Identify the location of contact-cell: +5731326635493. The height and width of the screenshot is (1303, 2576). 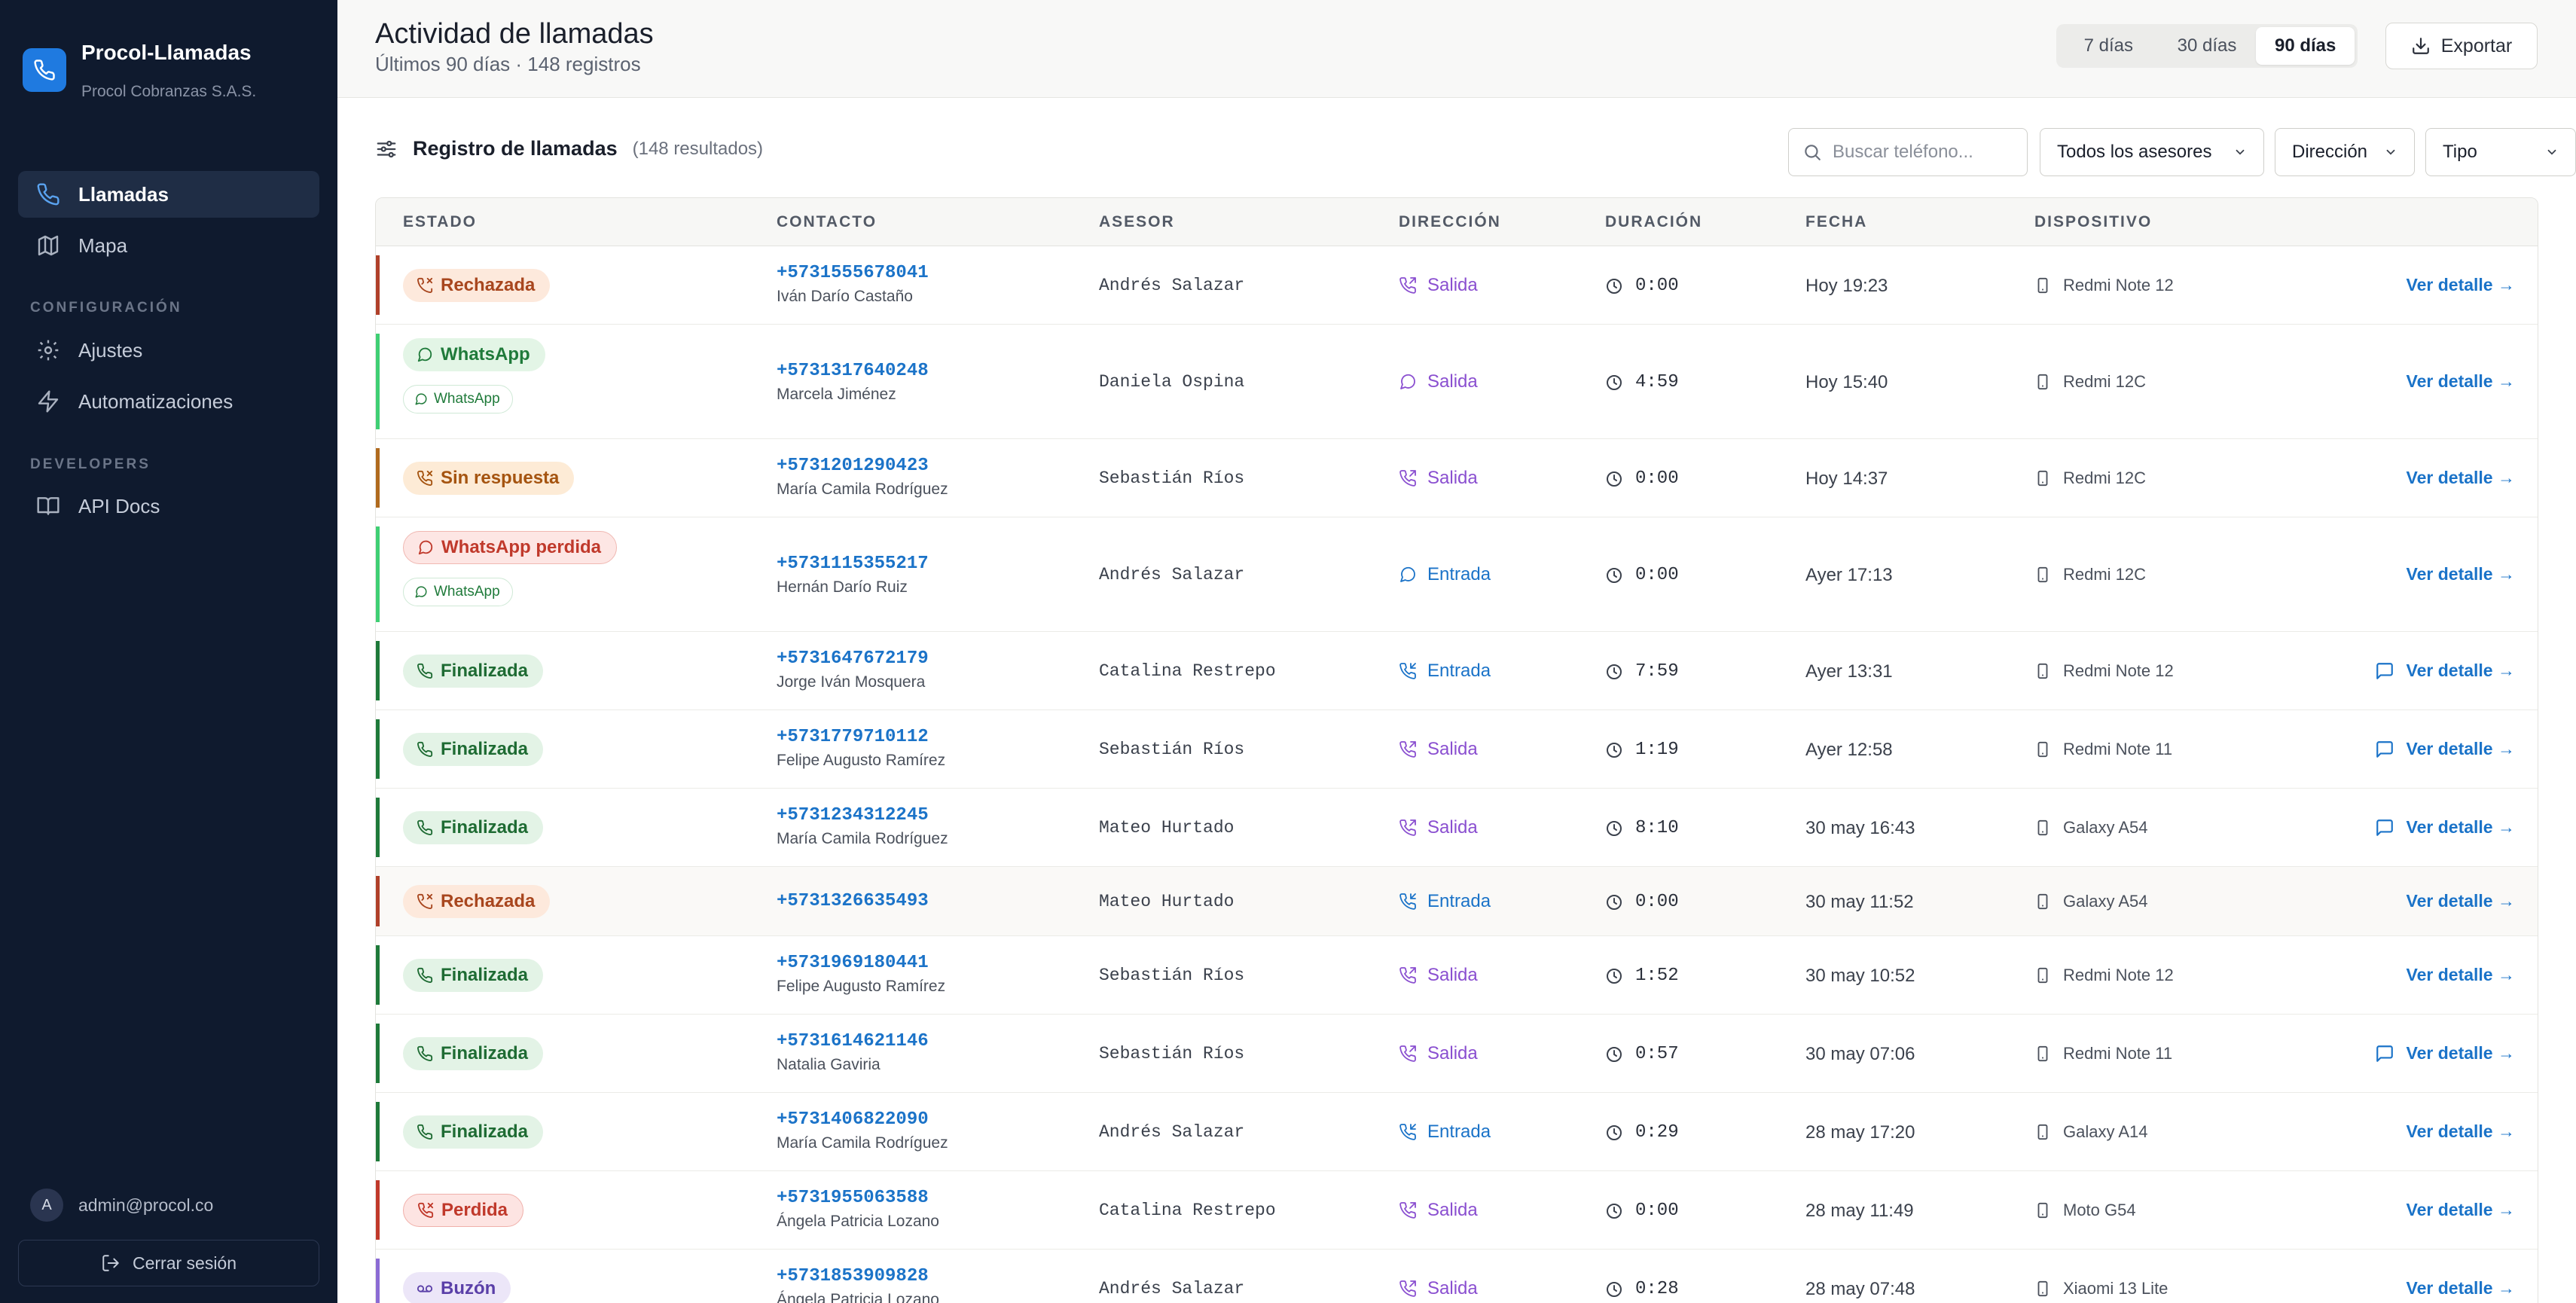
(853, 901).